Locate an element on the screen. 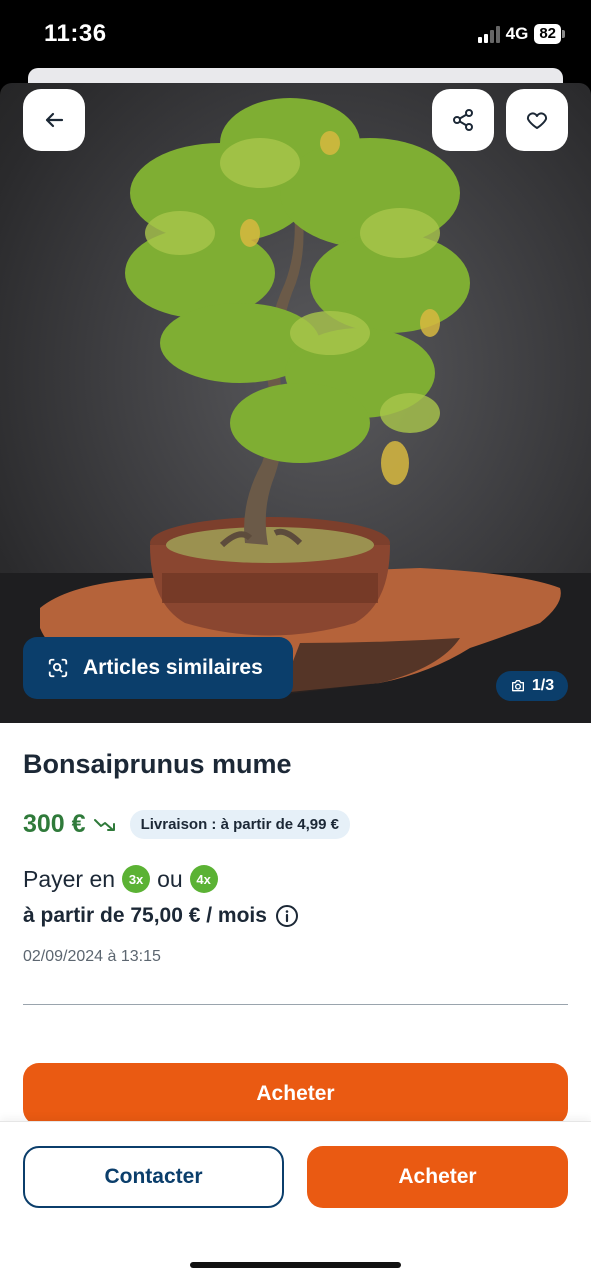 This screenshot has height=1280, width=591. arrow-left-icon is located at coordinates (54, 120).